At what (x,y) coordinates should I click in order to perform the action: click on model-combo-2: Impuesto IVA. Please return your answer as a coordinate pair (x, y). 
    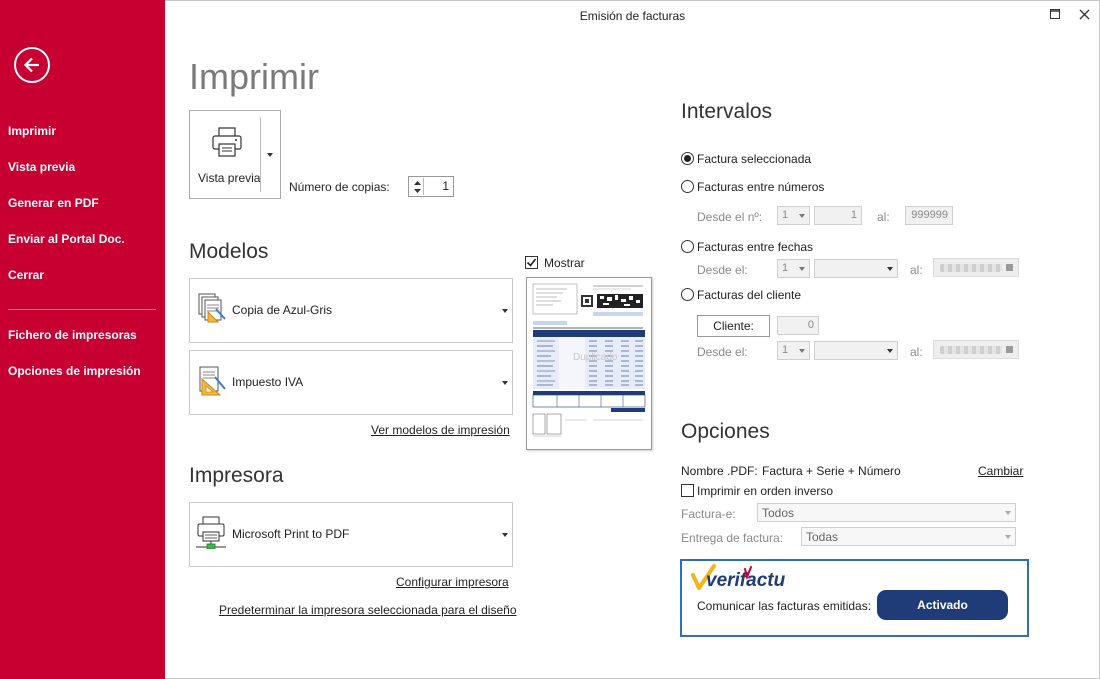
    Looking at the image, I should click on (351, 382).